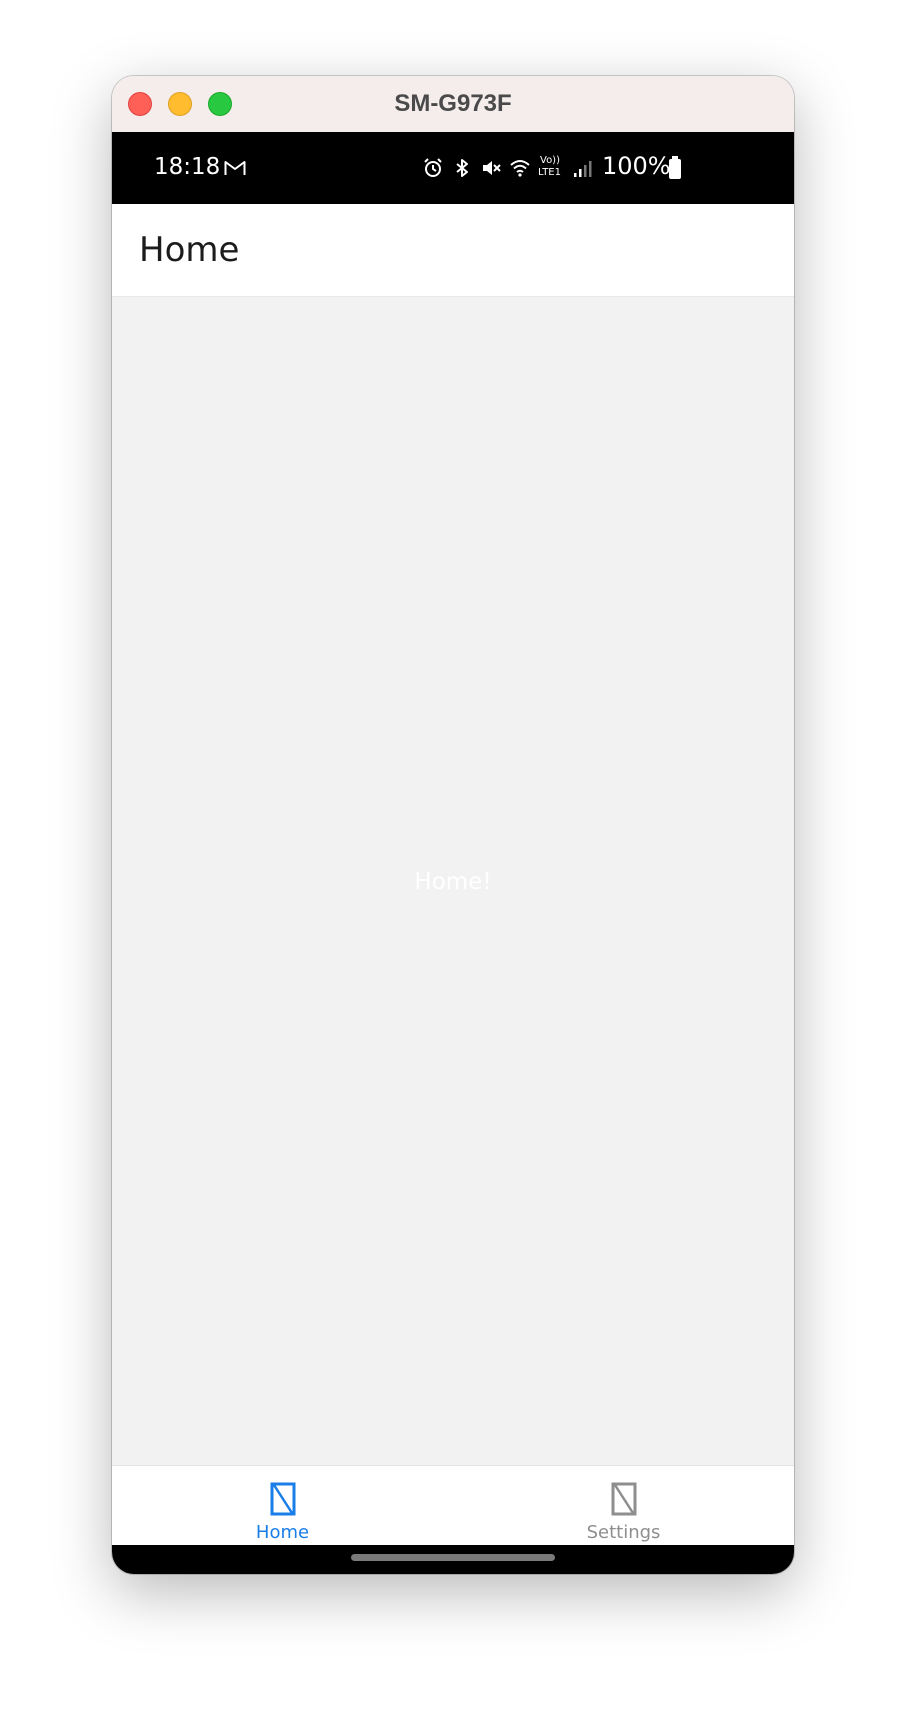 The image size is (906, 1722). What do you see at coordinates (623, 1532) in the screenshot?
I see `tab-settings-label: Settings` at bounding box center [623, 1532].